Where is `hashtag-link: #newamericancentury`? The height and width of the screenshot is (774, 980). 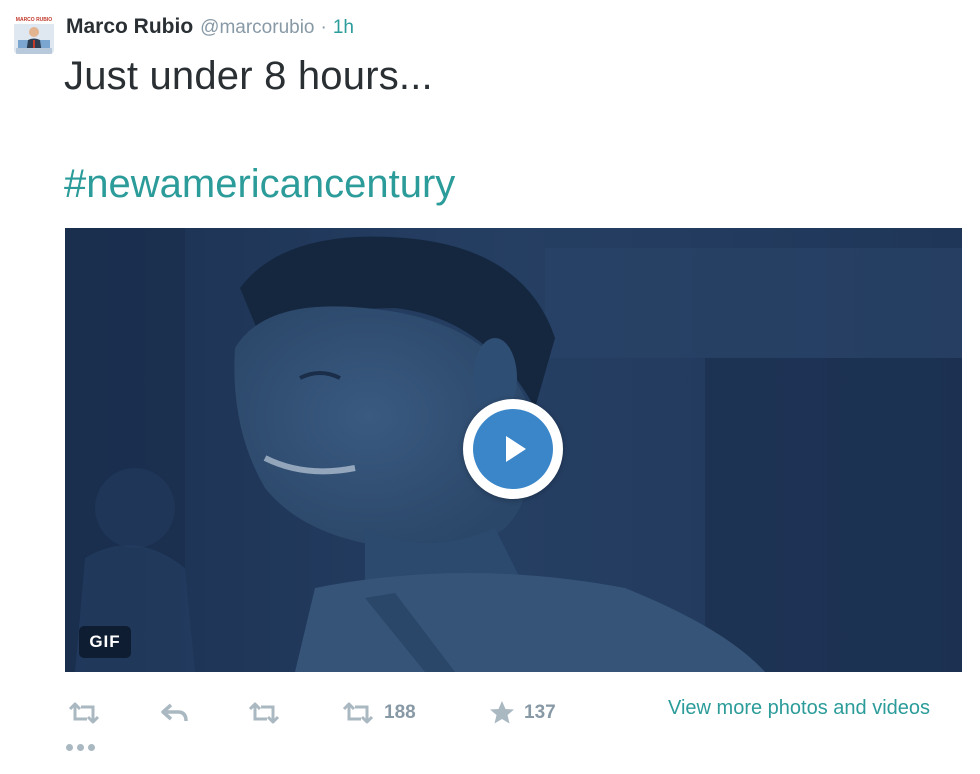 hashtag-link: #newamericancentury is located at coordinates (259, 184).